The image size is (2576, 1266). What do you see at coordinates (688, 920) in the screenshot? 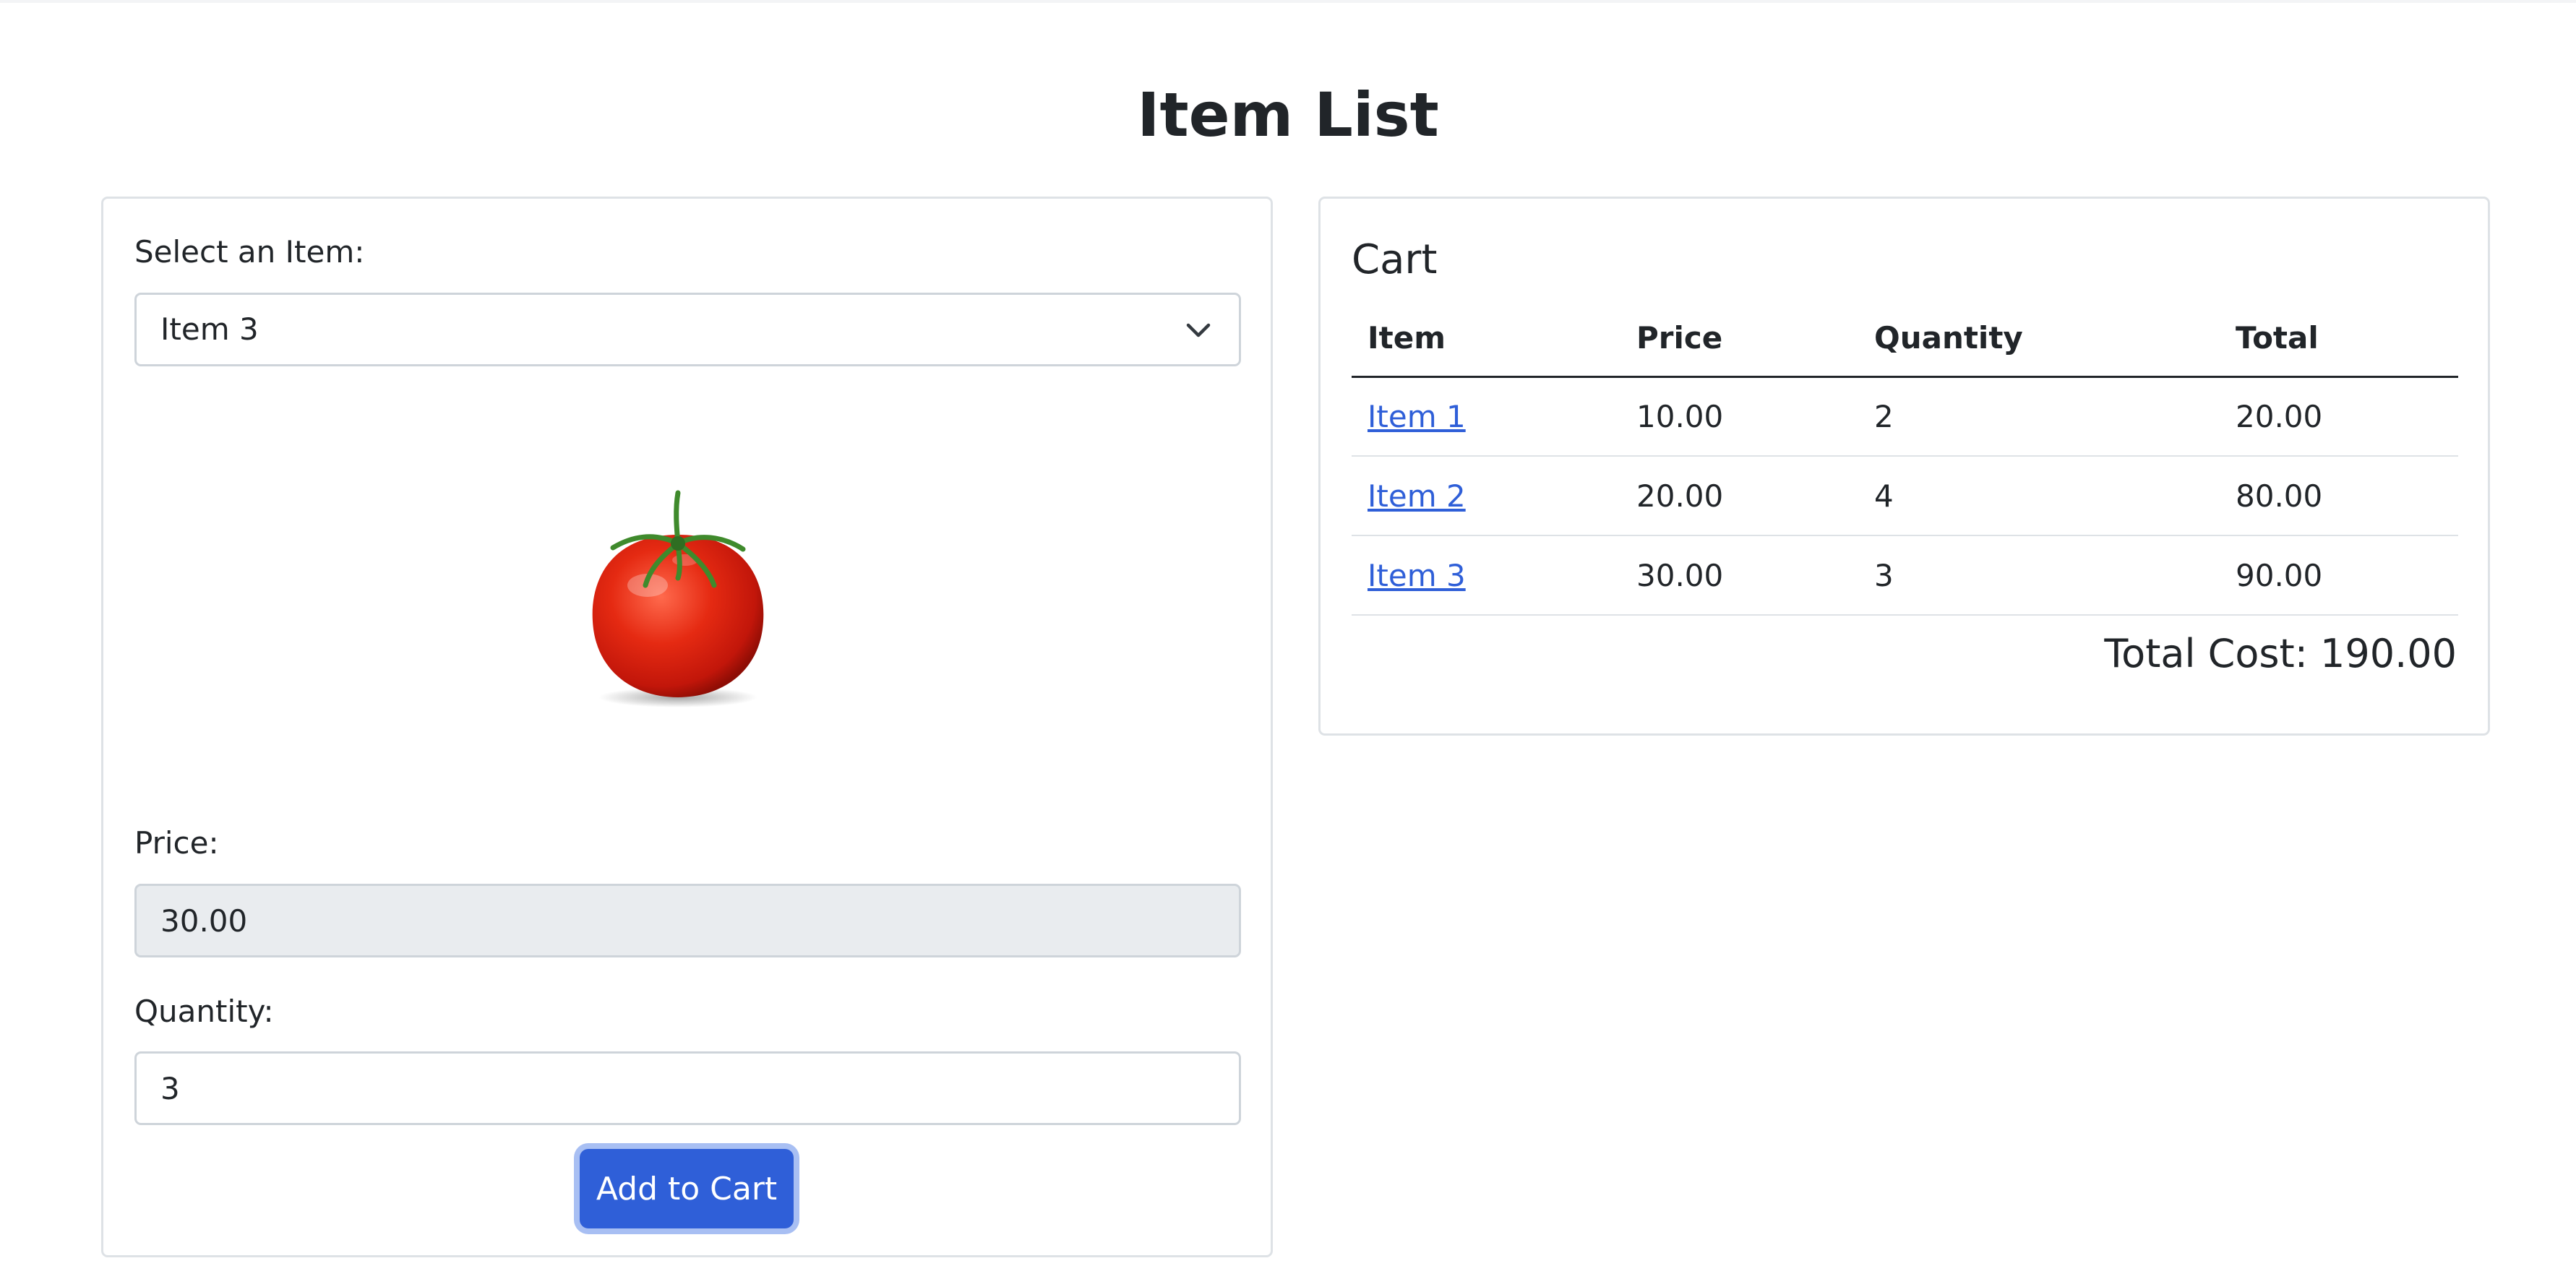
I see `price-field` at bounding box center [688, 920].